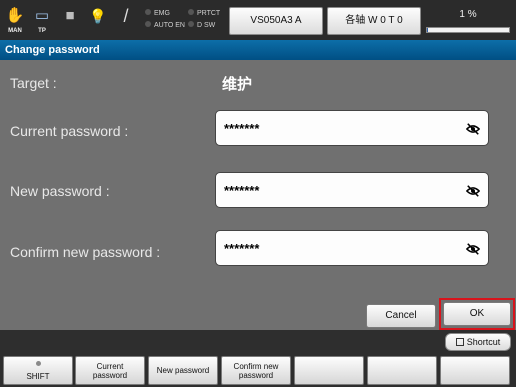  Describe the element at coordinates (42, 31) in the screenshot. I see `tp-caption: TP` at that location.